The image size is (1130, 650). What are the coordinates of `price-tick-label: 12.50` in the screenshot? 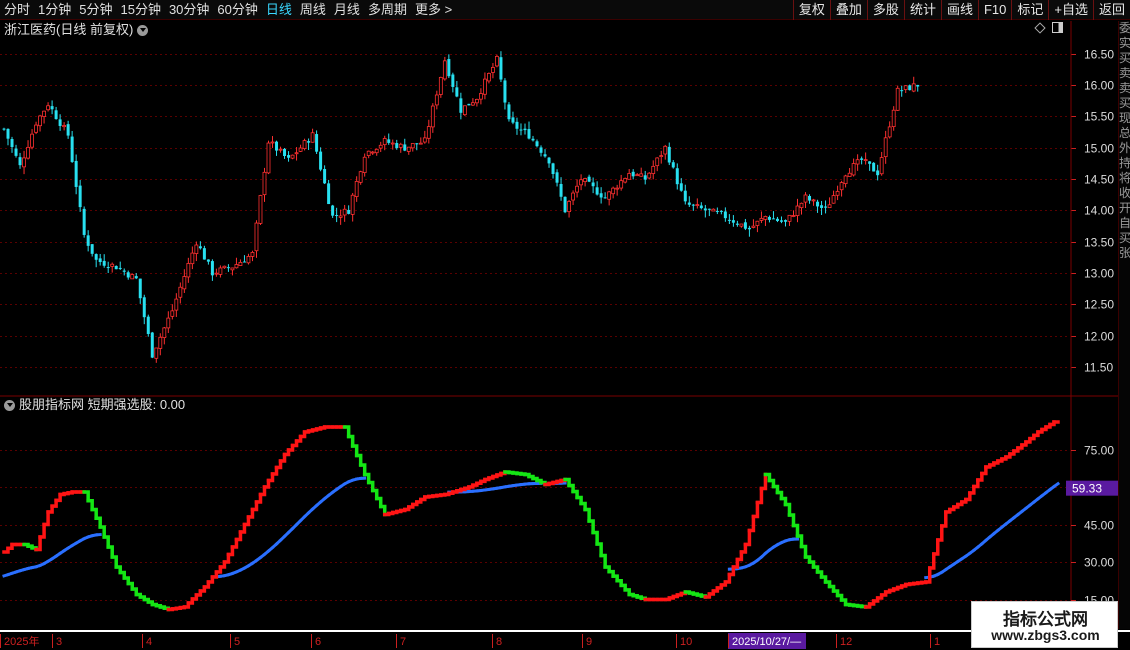 It's located at (1099, 305).